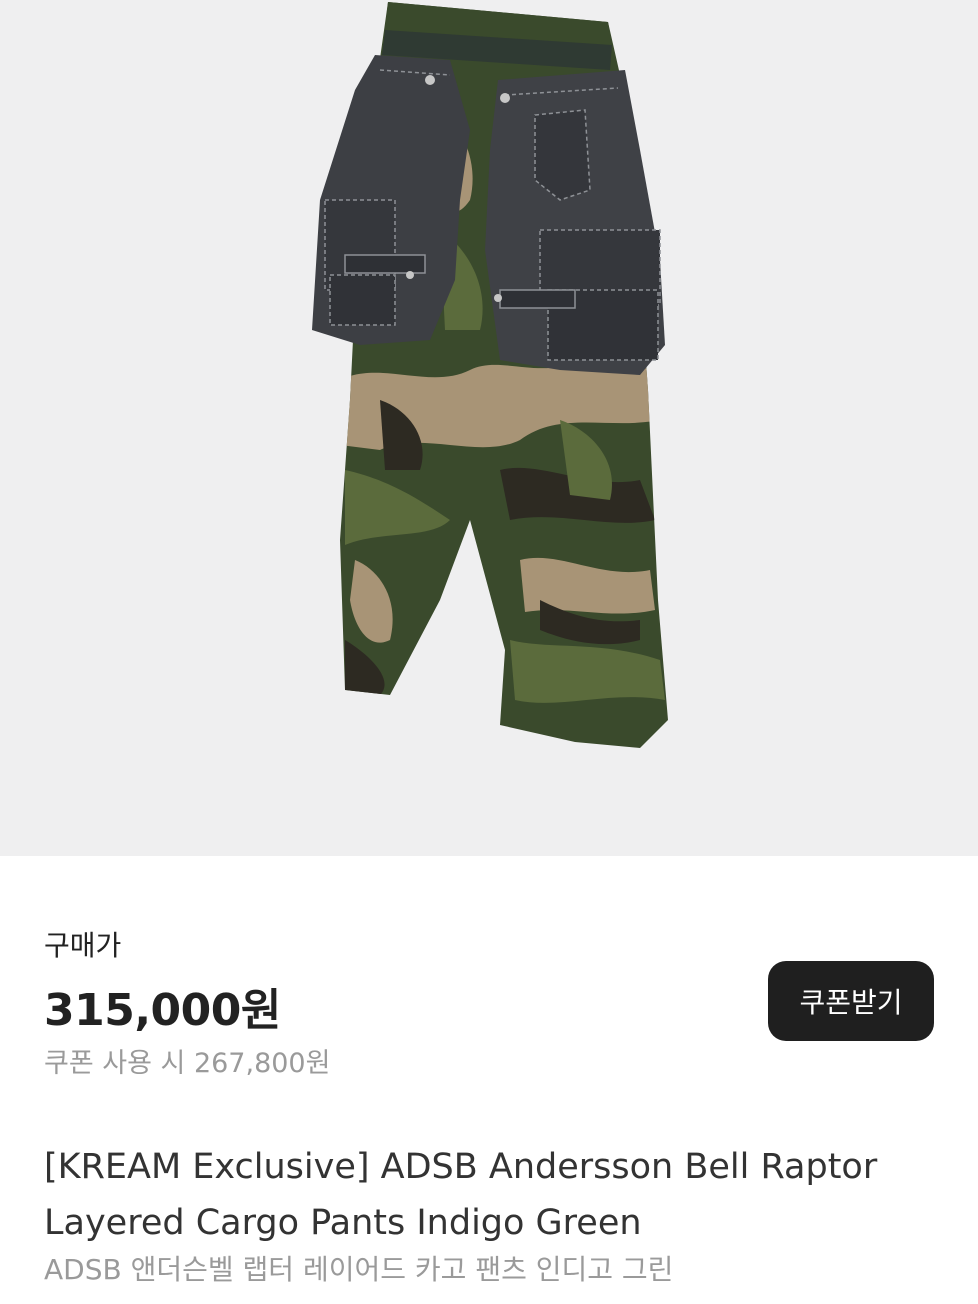 The width and height of the screenshot is (978, 1304). Describe the element at coordinates (187, 1063) in the screenshot. I see `coupon-price-text: 쿠폰 사용 시 267,800원` at that location.